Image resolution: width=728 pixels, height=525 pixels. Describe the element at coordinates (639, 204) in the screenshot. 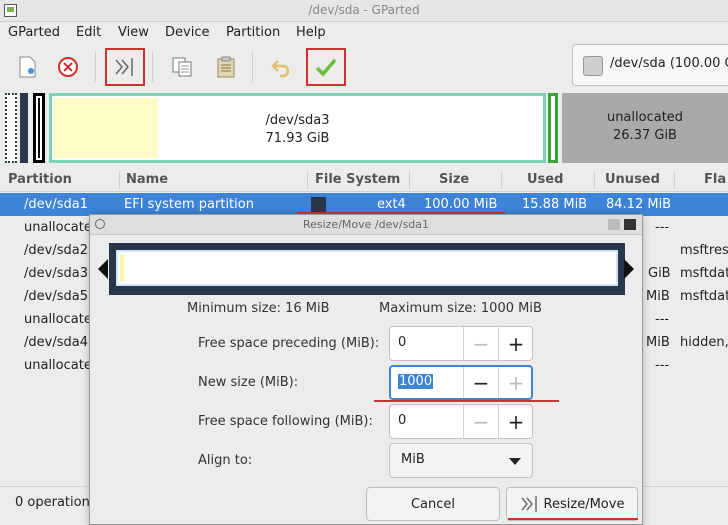

I see `cell-unused: 84.12 MiB` at that location.